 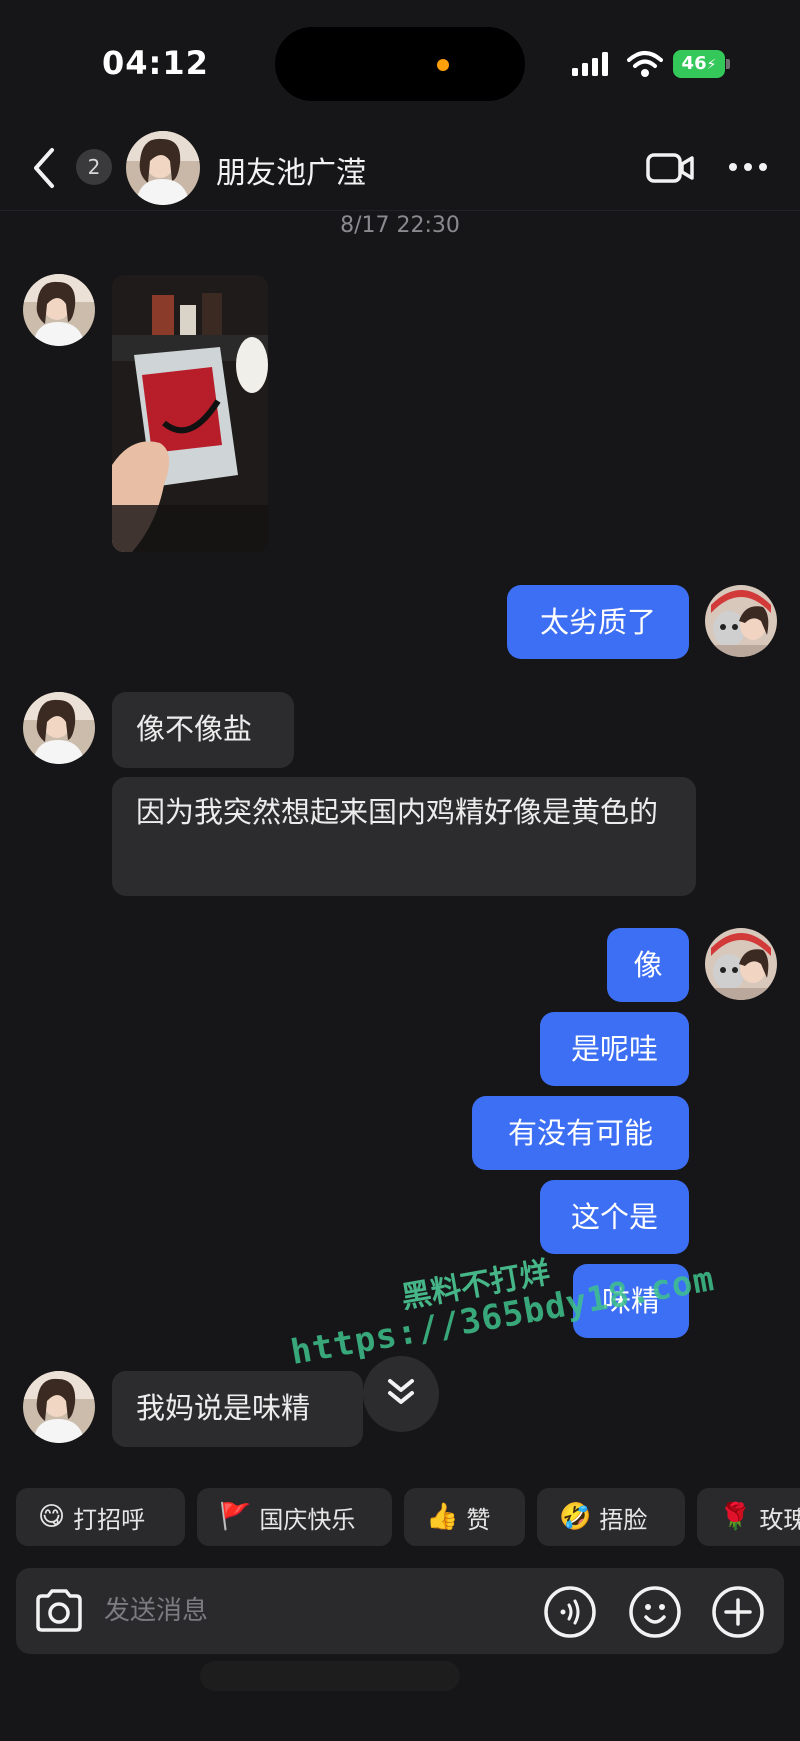 I want to click on privacy-indicator-dot, so click(x=443, y=65).